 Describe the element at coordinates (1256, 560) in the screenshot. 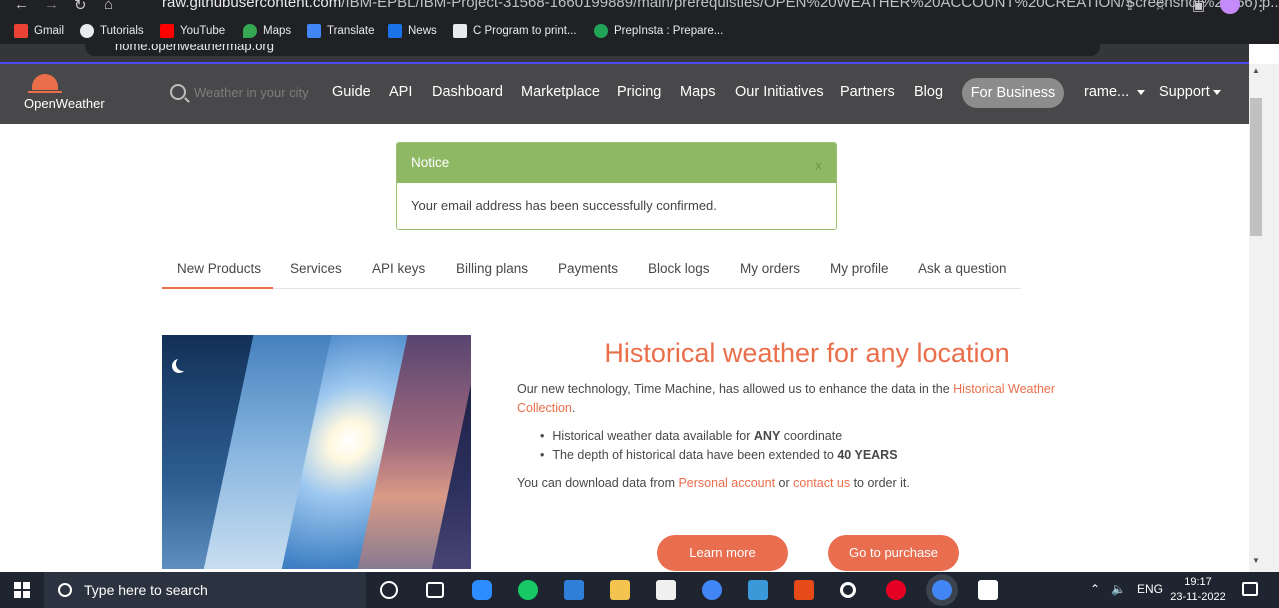

I see `scroll-down-icon: ▼` at that location.